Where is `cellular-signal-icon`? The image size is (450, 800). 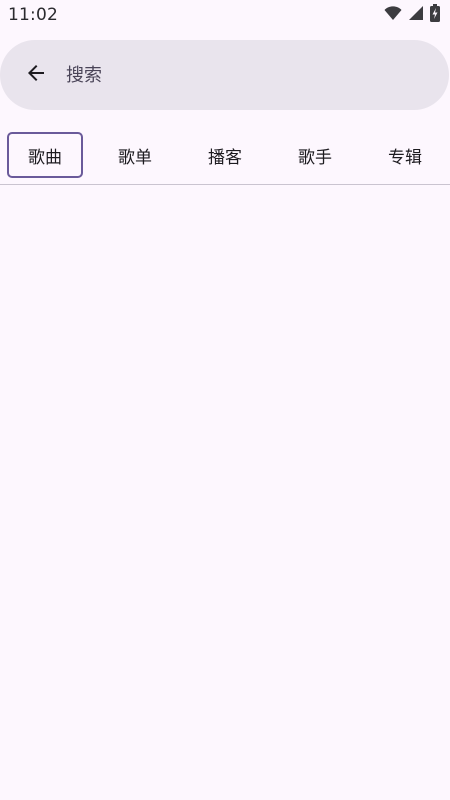
cellular-signal-icon is located at coordinates (416, 15).